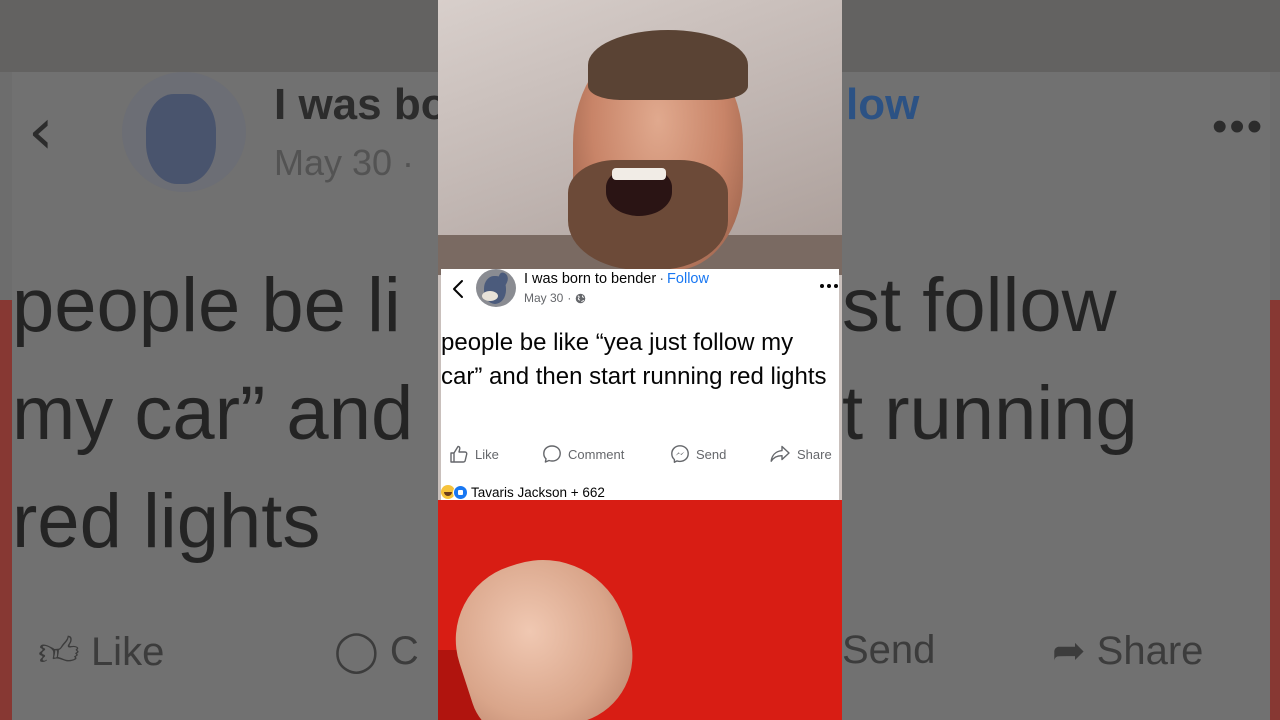  I want to click on post-meta: May 30 ·, so click(555, 298).